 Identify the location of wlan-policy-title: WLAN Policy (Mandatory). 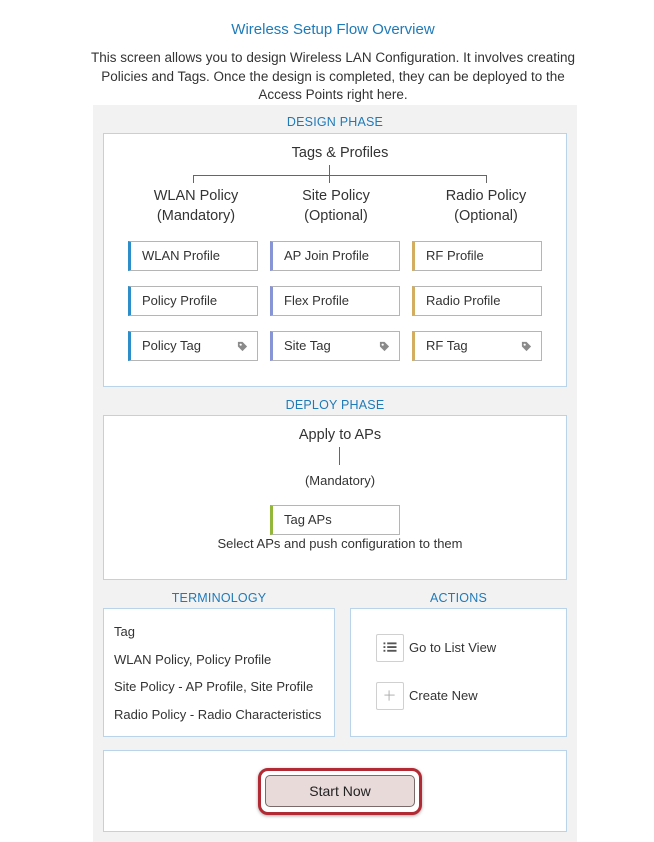
(196, 206).